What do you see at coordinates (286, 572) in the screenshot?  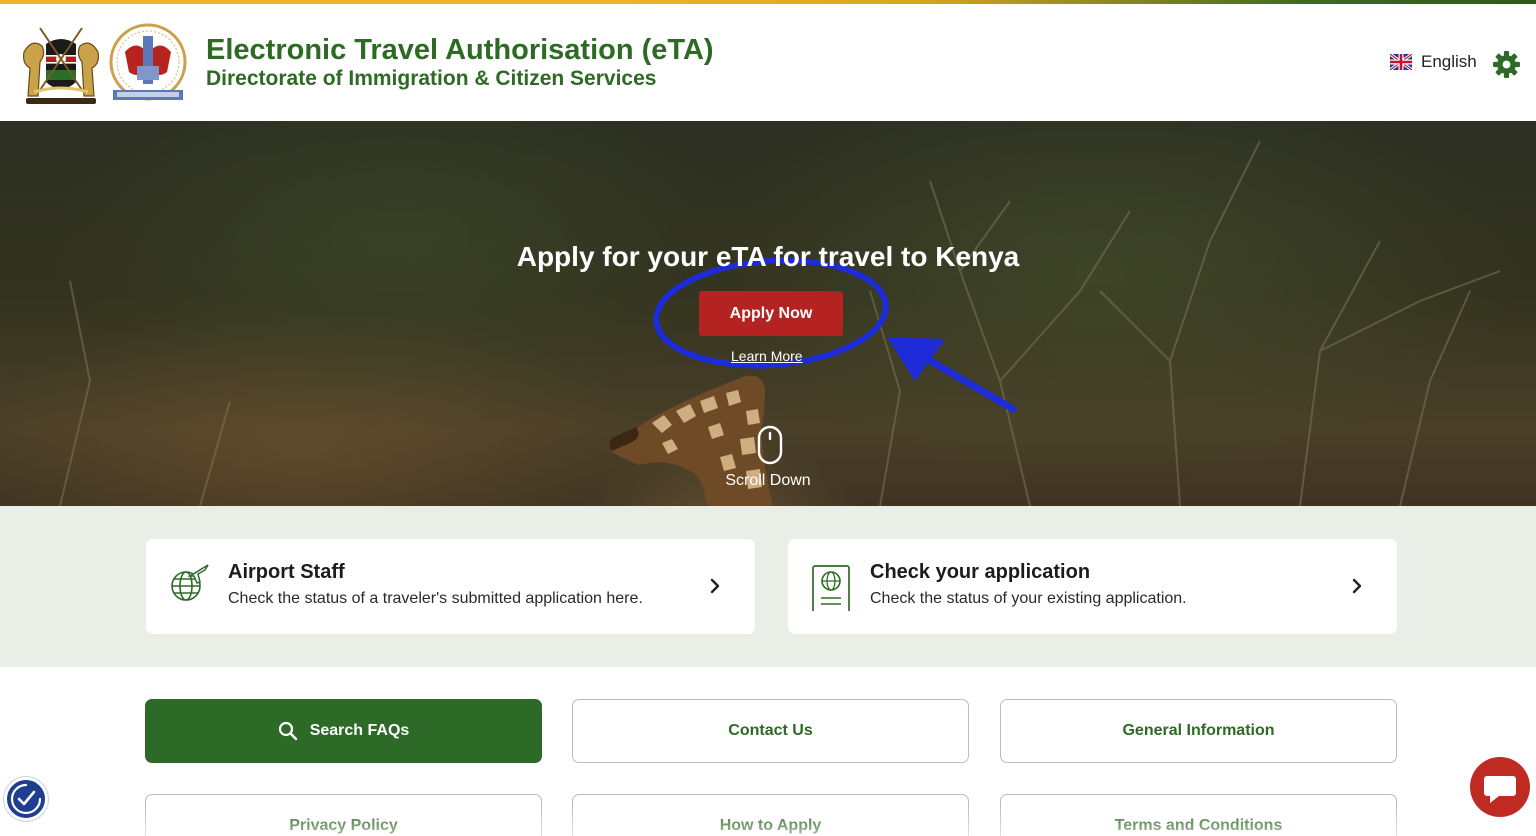 I see `card-title: Airport Staff` at bounding box center [286, 572].